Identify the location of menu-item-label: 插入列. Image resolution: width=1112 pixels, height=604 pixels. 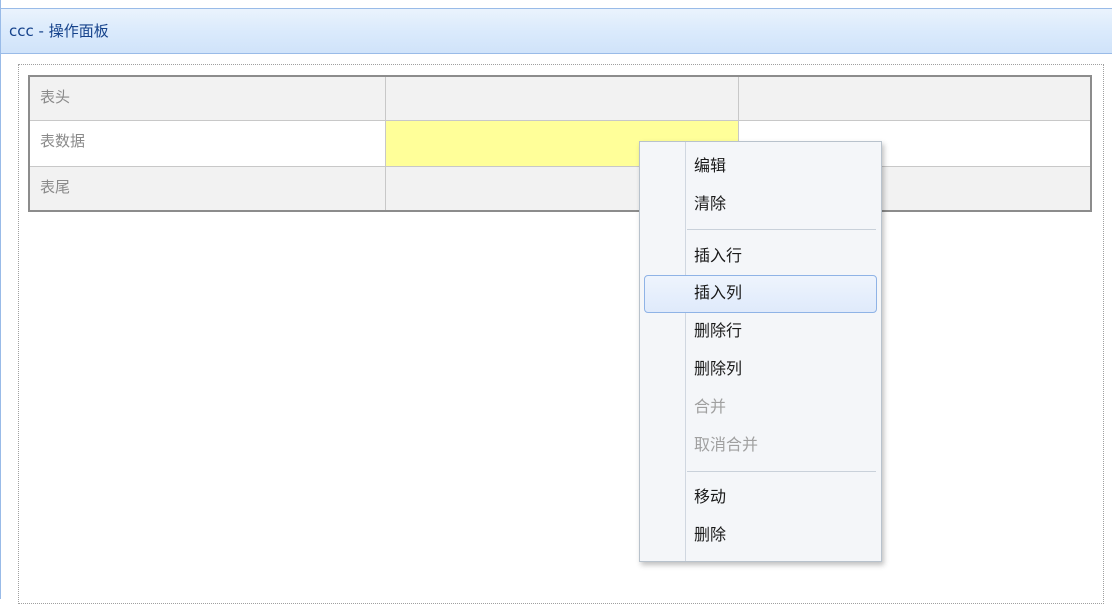
(718, 292).